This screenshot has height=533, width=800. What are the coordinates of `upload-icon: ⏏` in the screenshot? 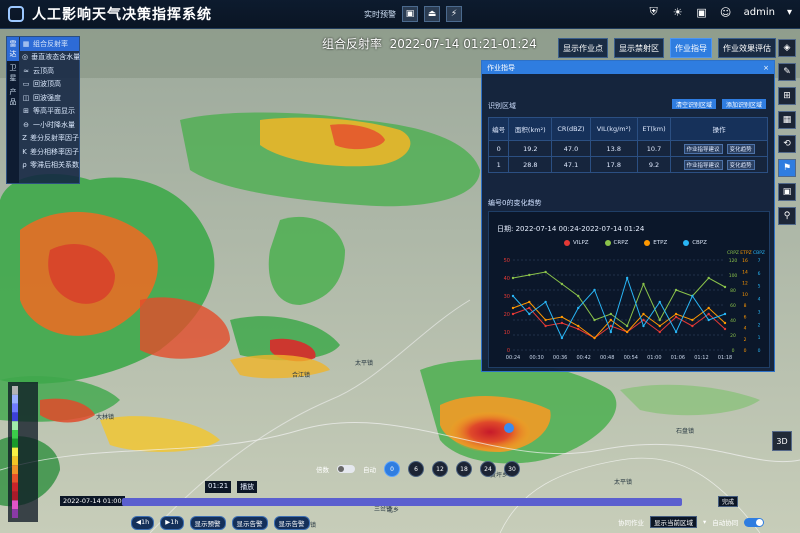 It's located at (432, 14).